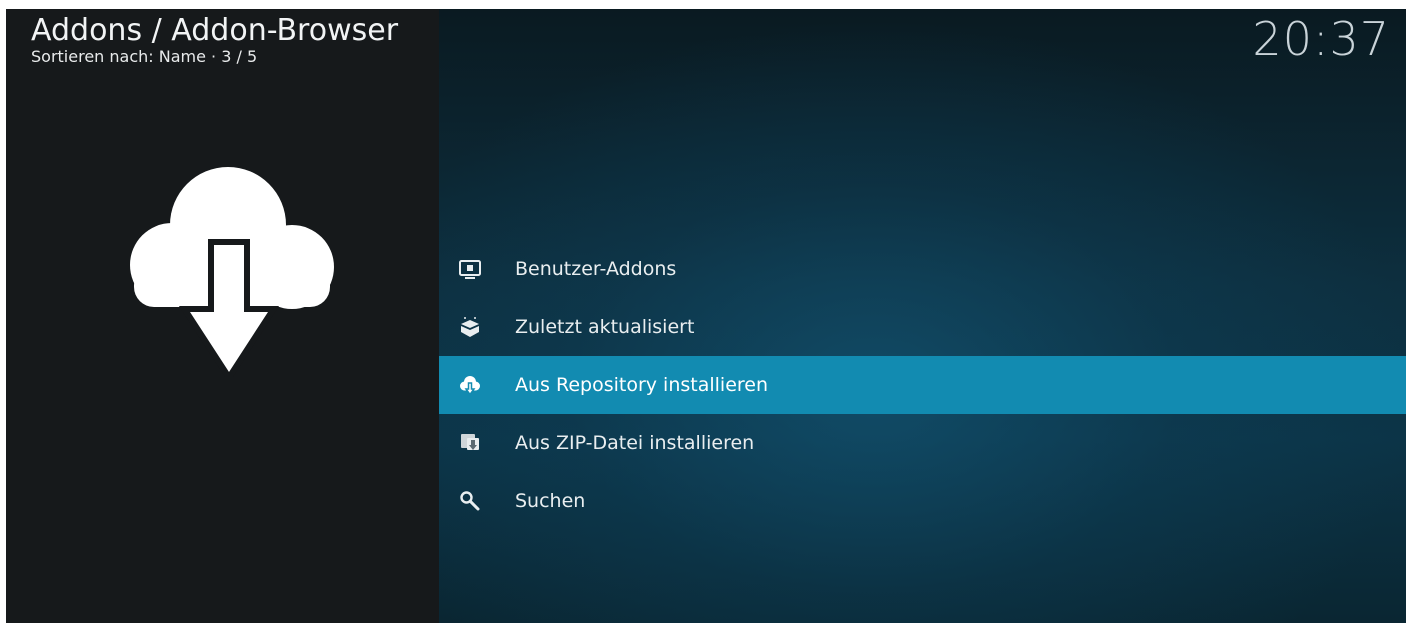 The width and height of the screenshot is (1410, 623). What do you see at coordinates (642, 385) in the screenshot?
I see `menu-item-label: Aus Repository installieren` at bounding box center [642, 385].